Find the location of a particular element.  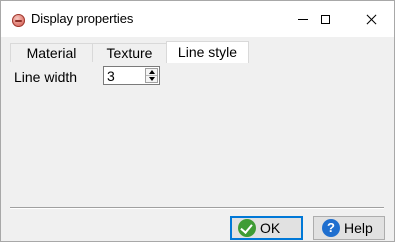

ok-button-label: OK is located at coordinates (270, 228).